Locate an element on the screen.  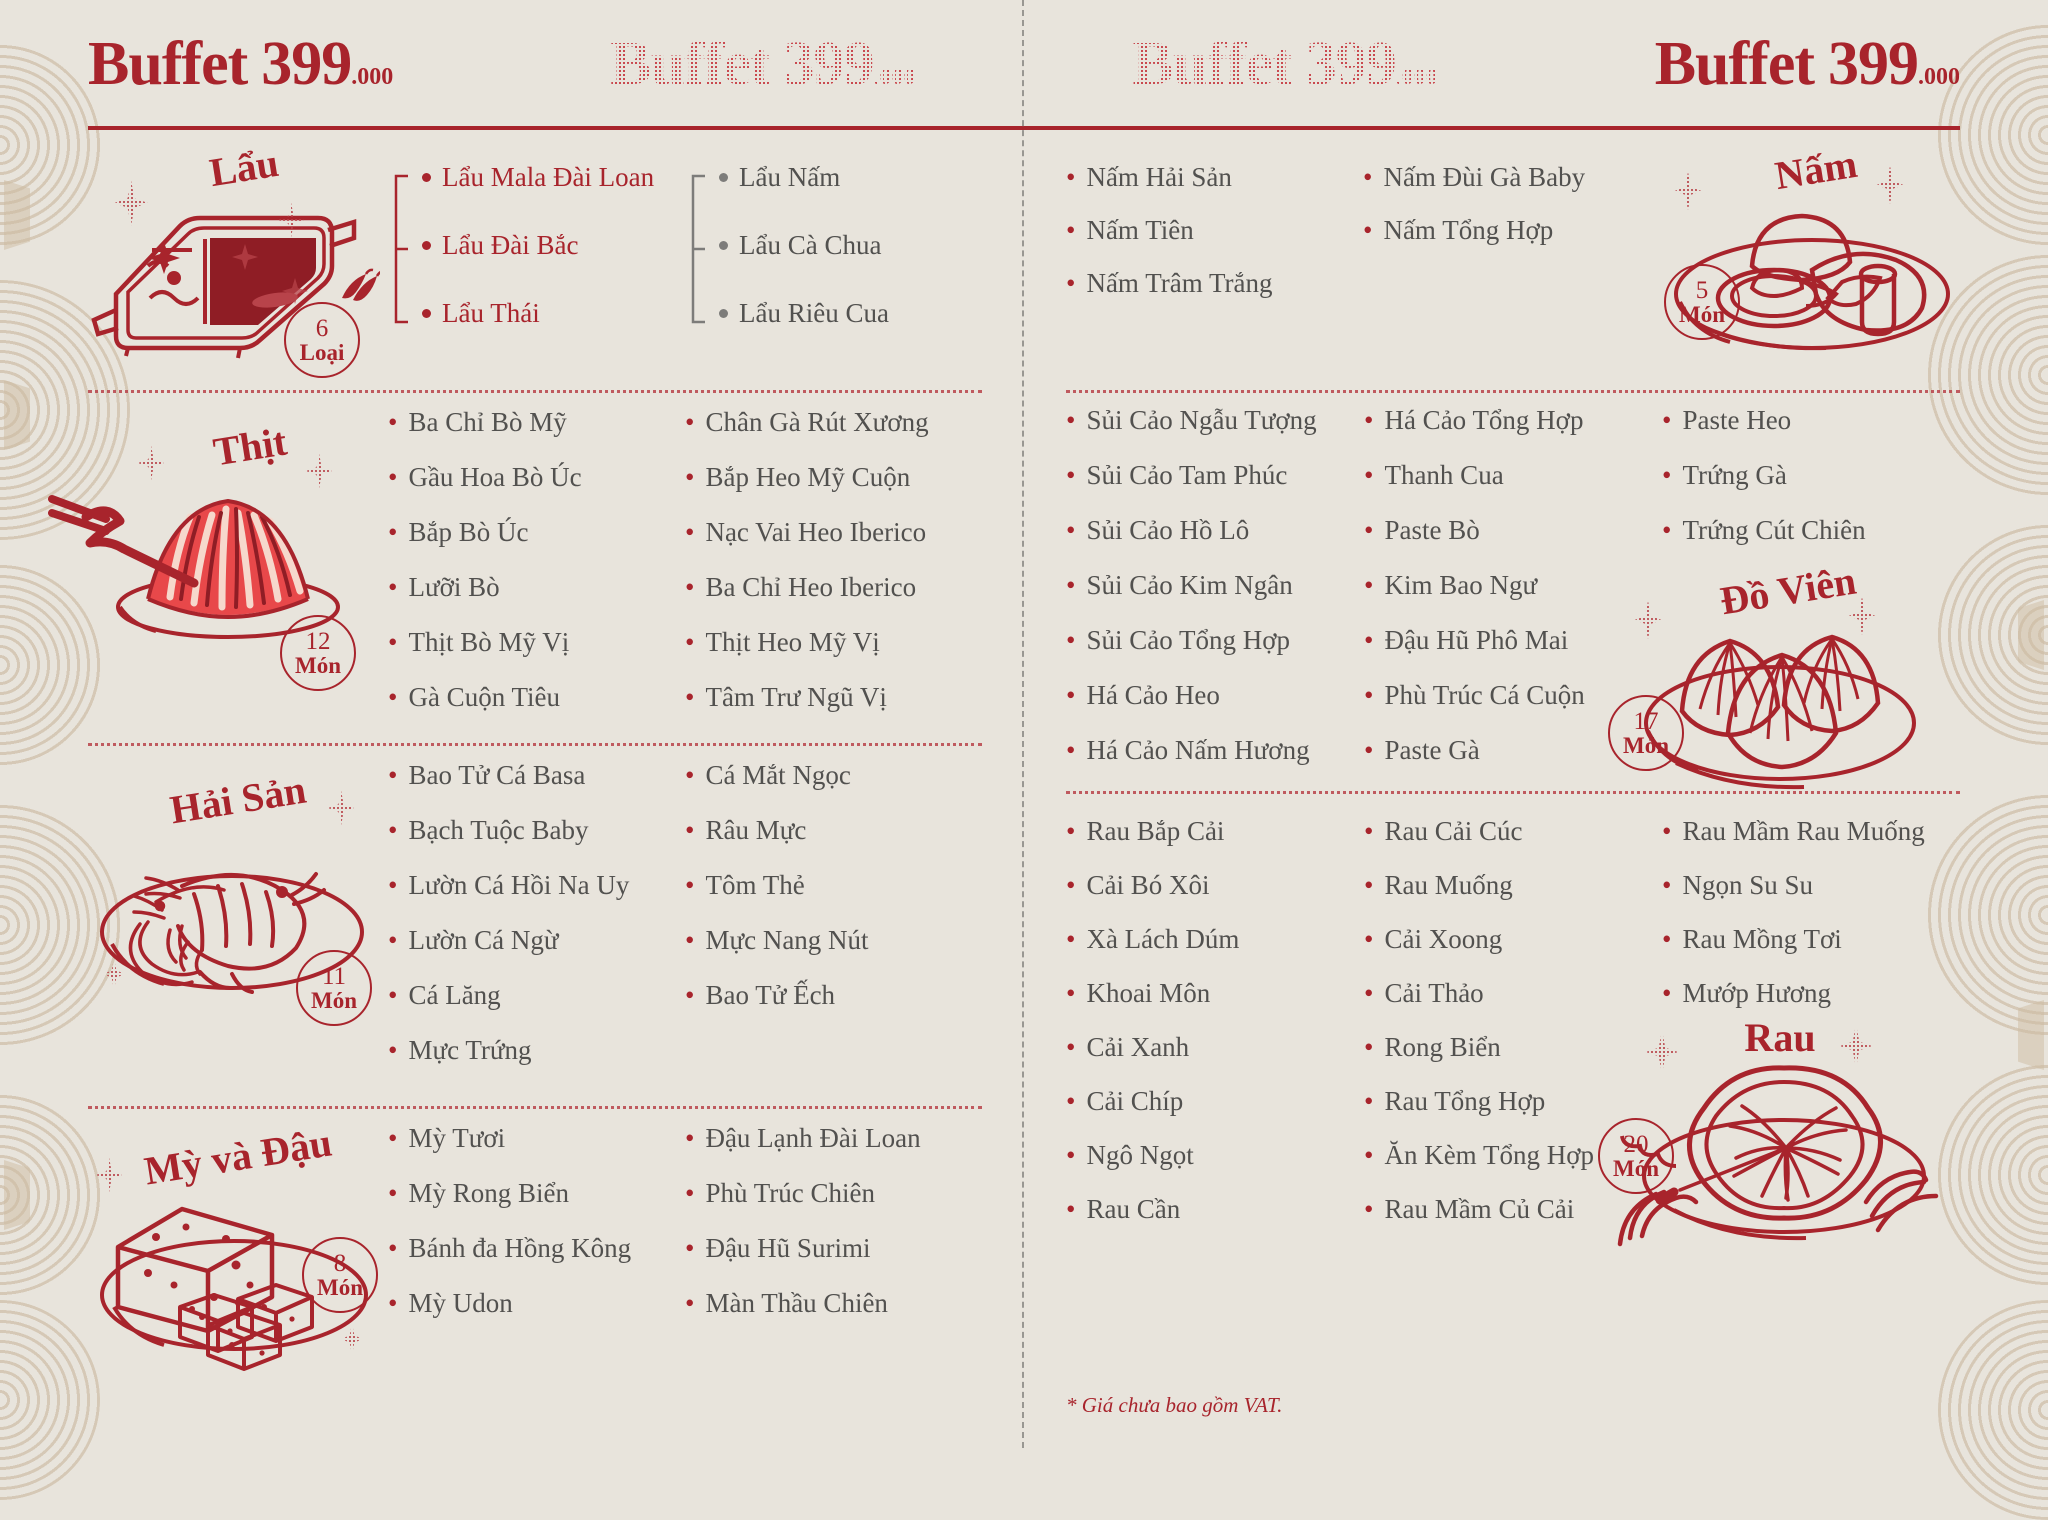
menu-item: • Lườn Cá Hồi Na Uy is located at coordinates (509, 885).